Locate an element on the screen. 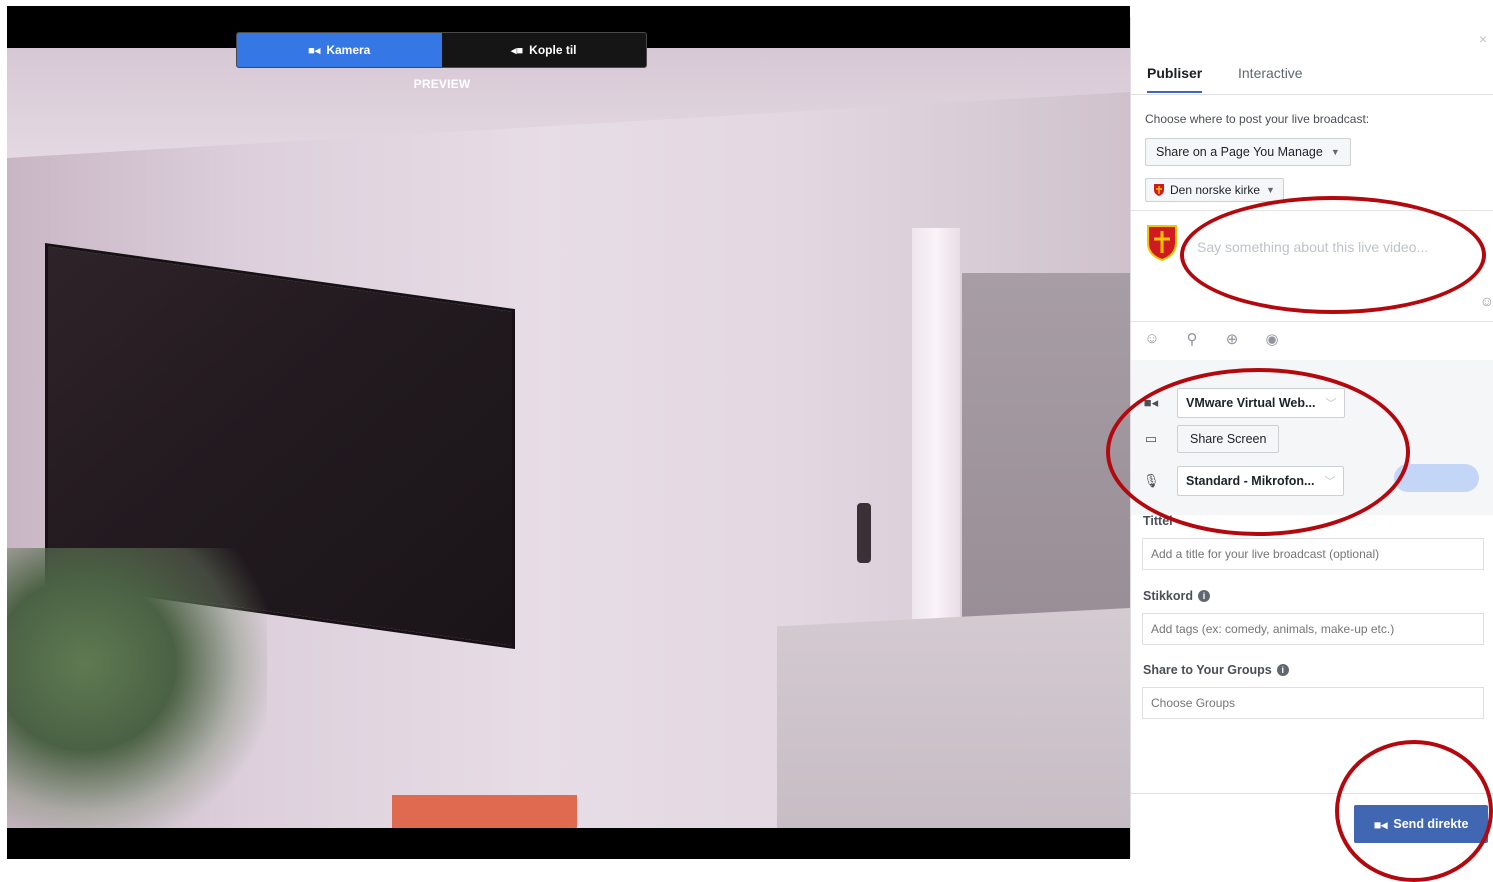  screen-row: ▭ Share Screen is located at coordinates (1211, 439).